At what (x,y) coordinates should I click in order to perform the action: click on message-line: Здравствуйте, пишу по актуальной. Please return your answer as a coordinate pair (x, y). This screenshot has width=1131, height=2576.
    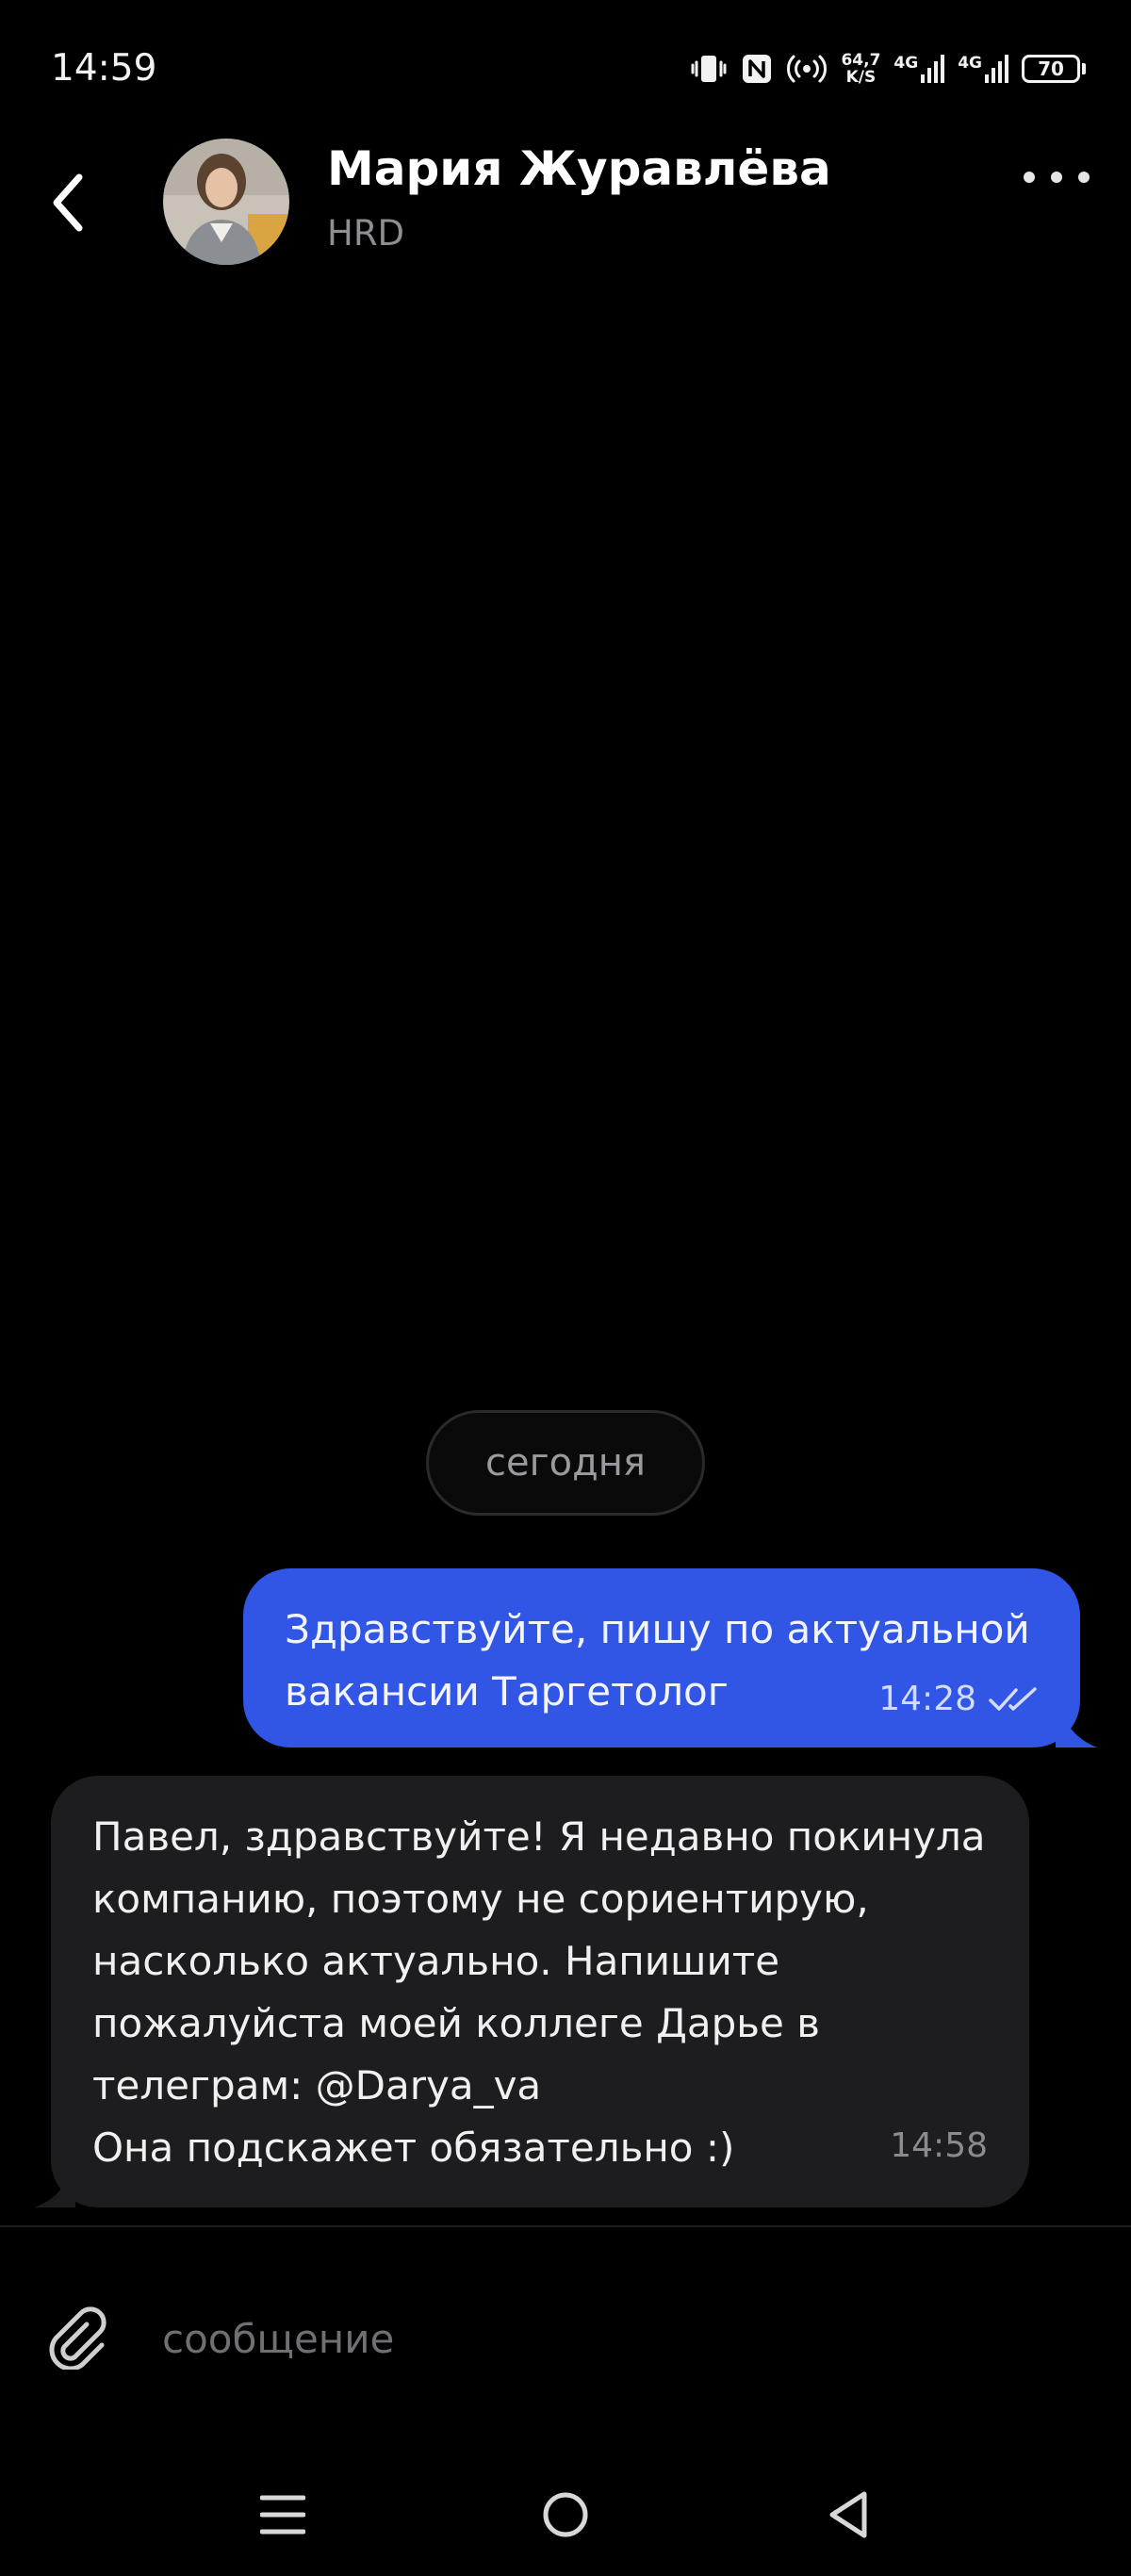
    Looking at the image, I should click on (657, 1629).